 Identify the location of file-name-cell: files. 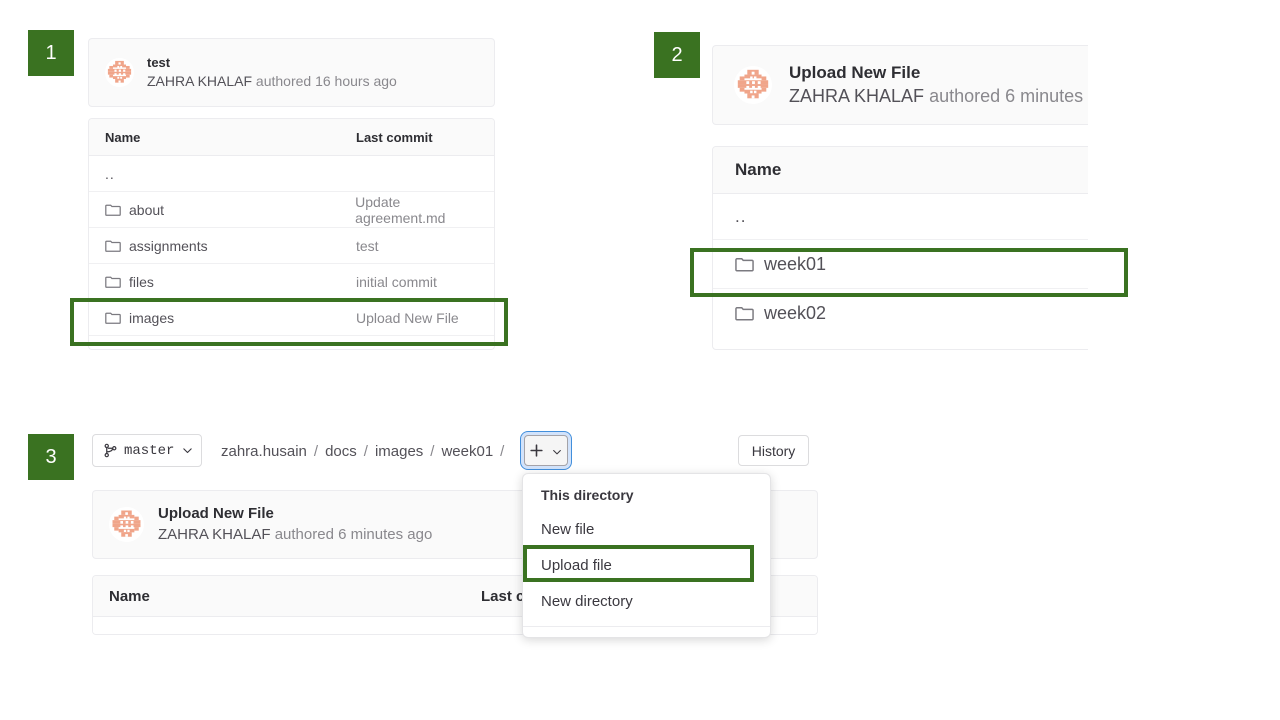
(230, 282).